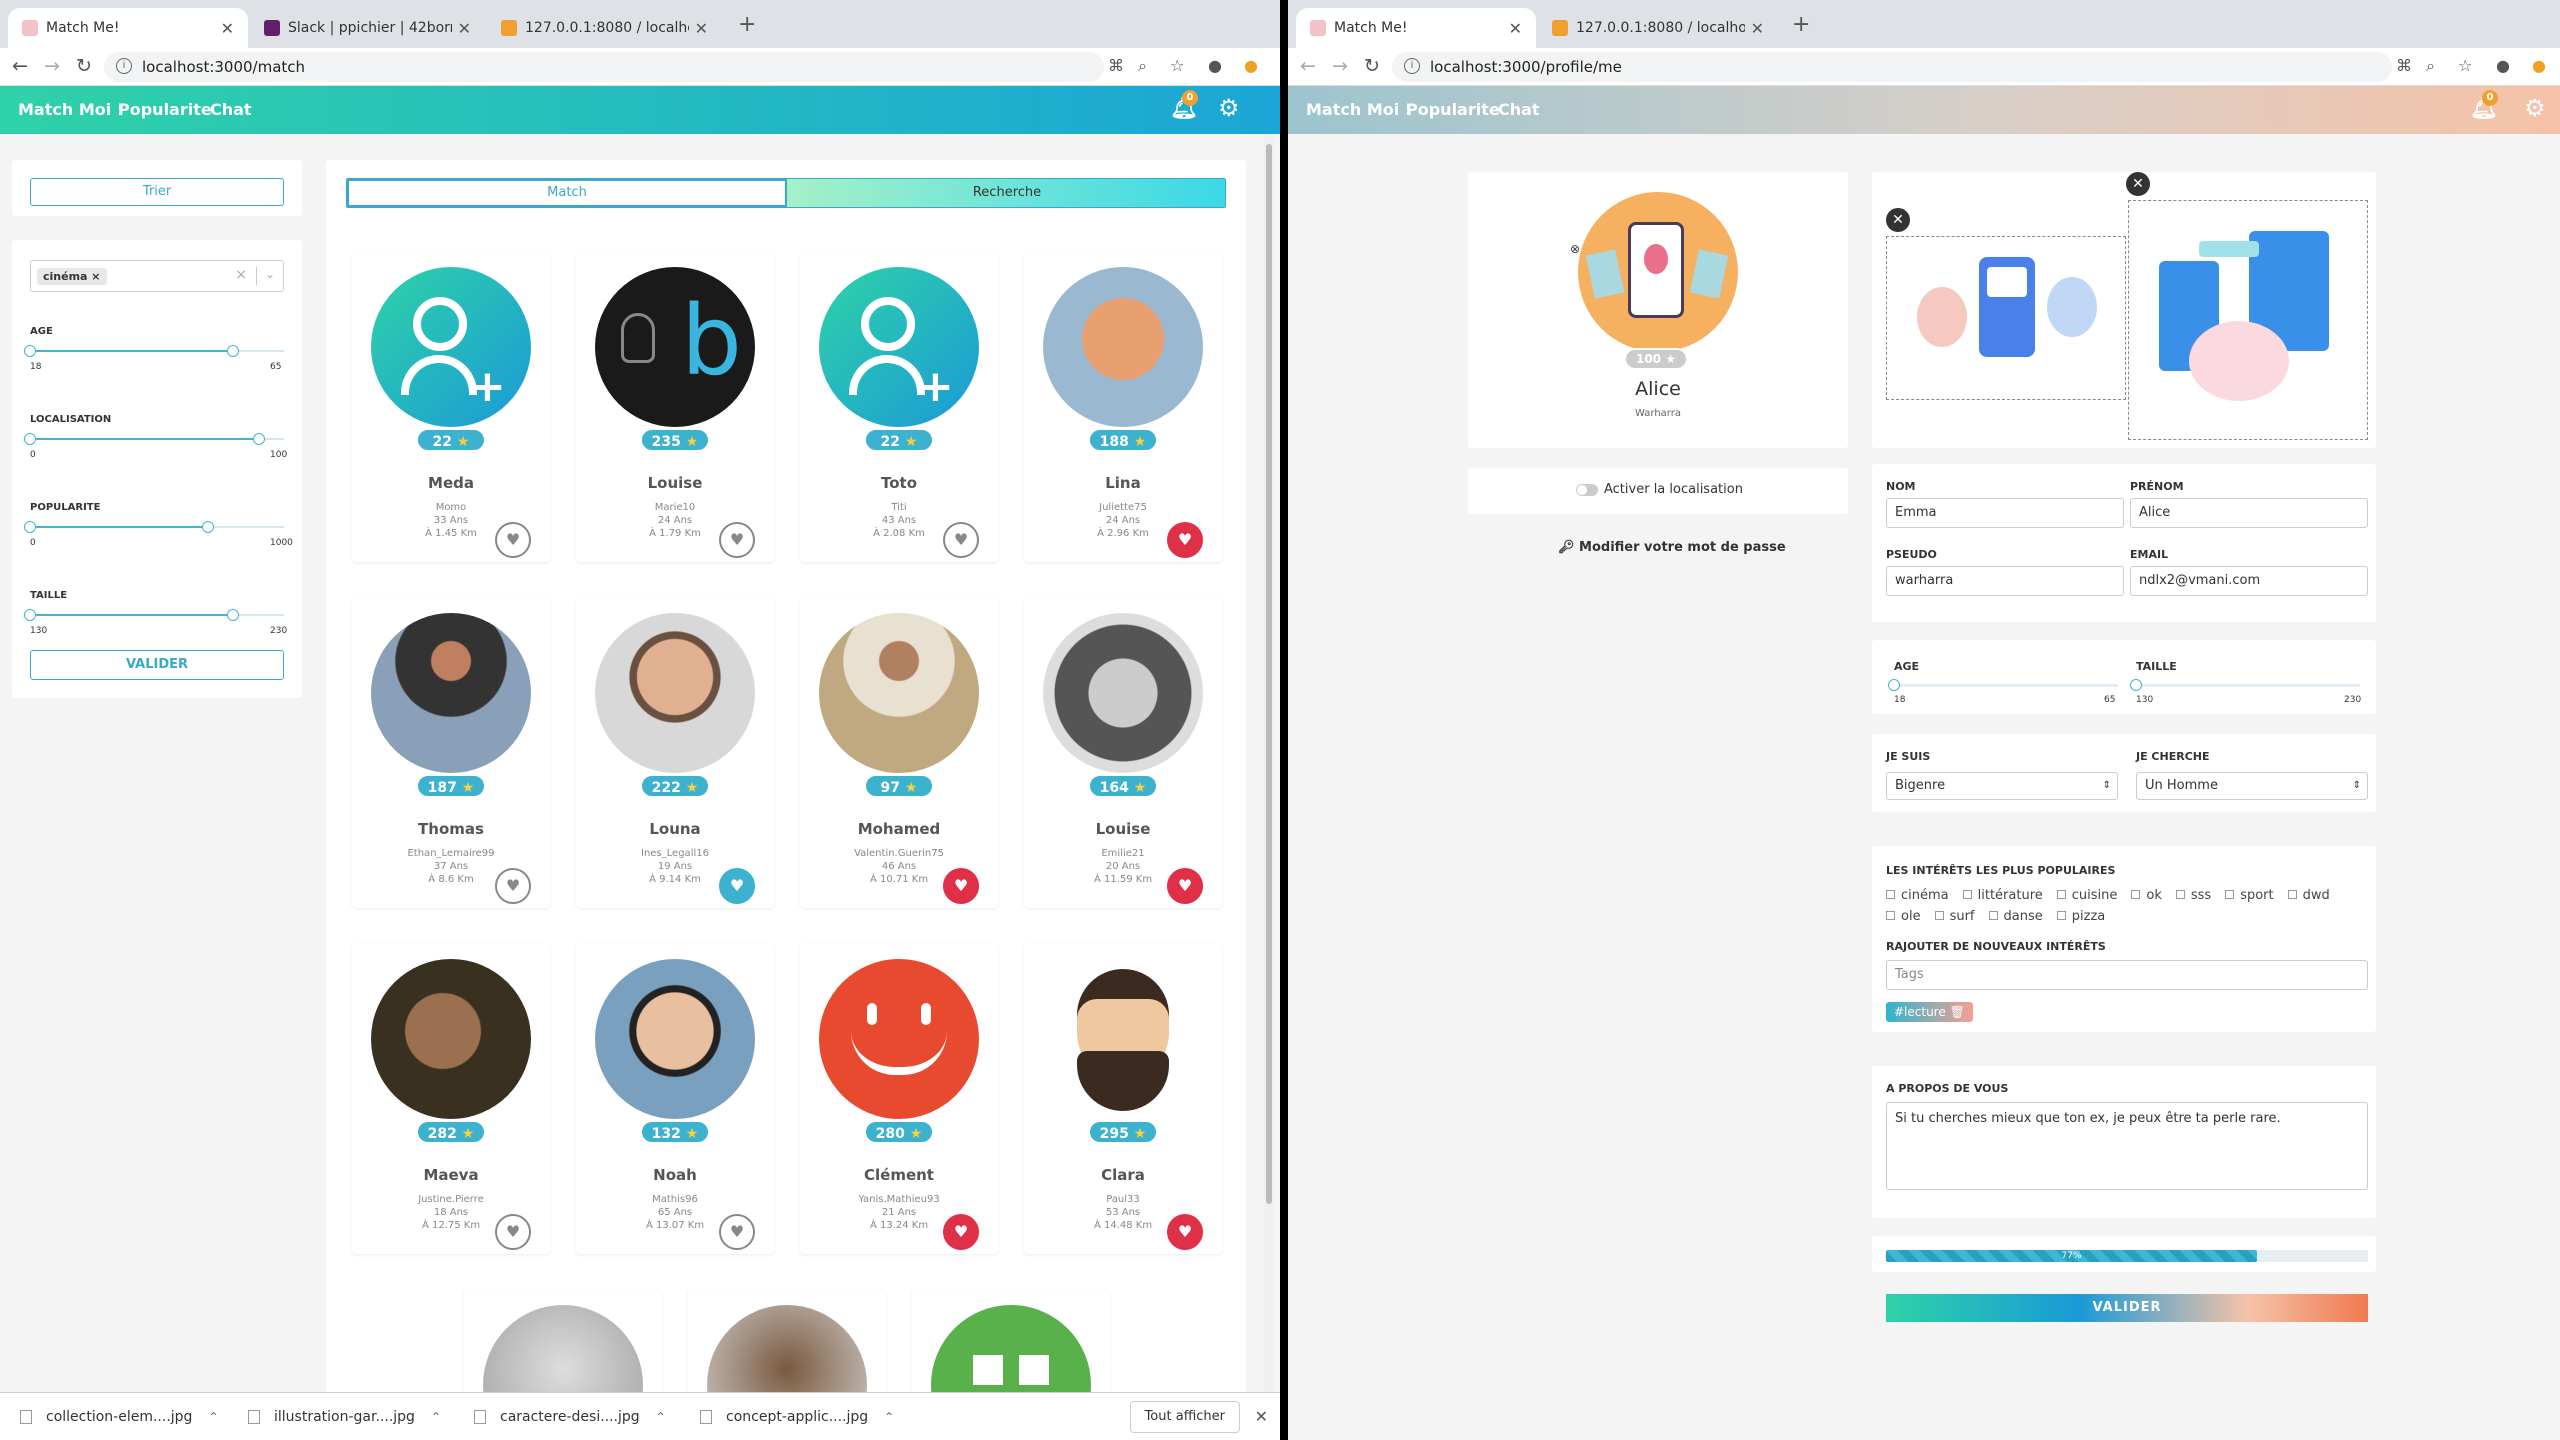 The width and height of the screenshot is (2560, 1440). I want to click on remove-photo-icon: ⊗, so click(1575, 249).